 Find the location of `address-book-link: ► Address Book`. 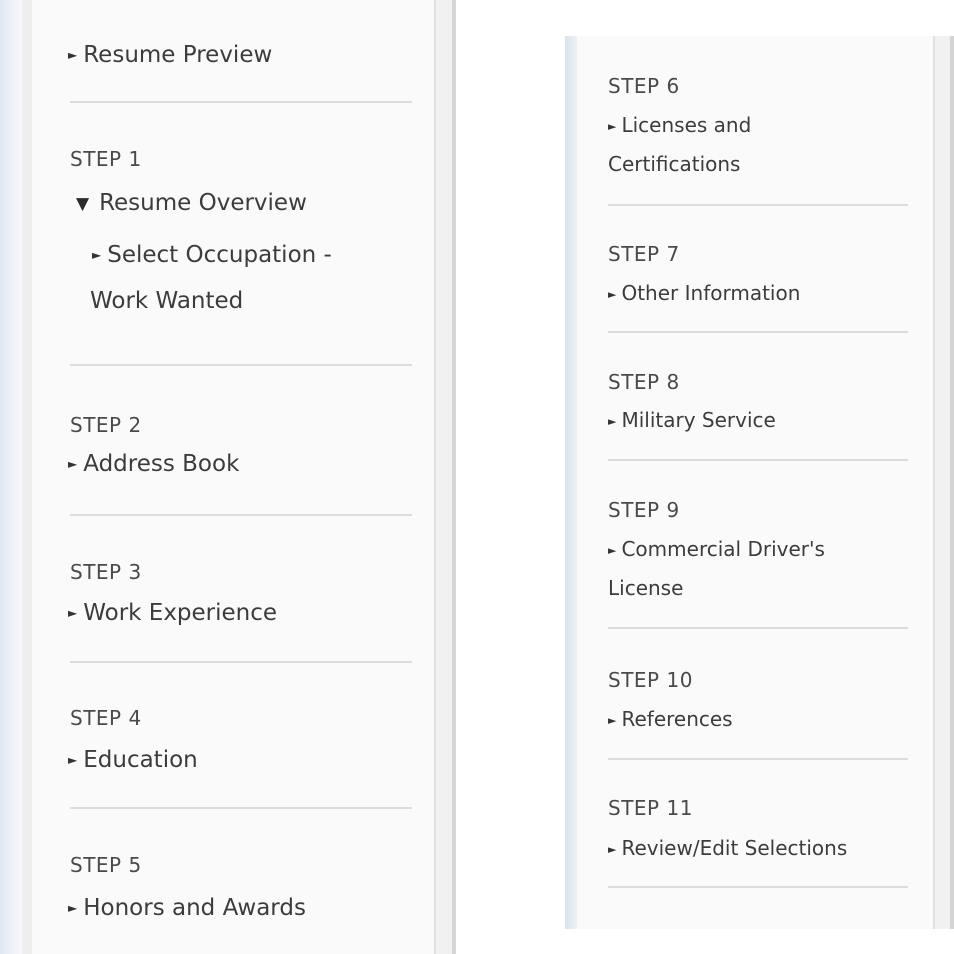

address-book-link: ► Address Book is located at coordinates (153, 464).